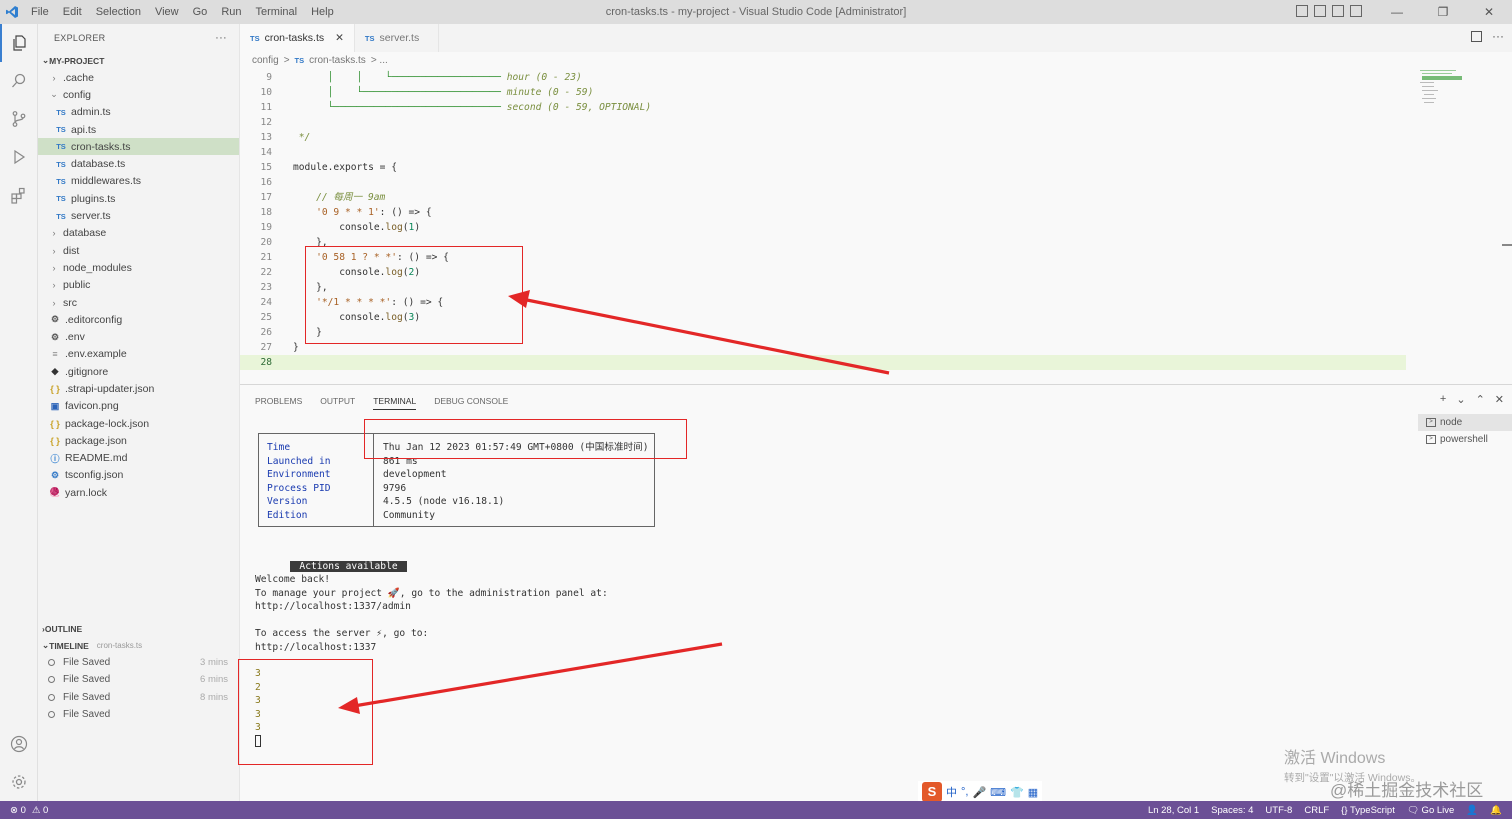 This screenshot has height=819, width=1512. Describe the element at coordinates (138, 440) in the screenshot. I see `tree-item: { } package.json` at that location.